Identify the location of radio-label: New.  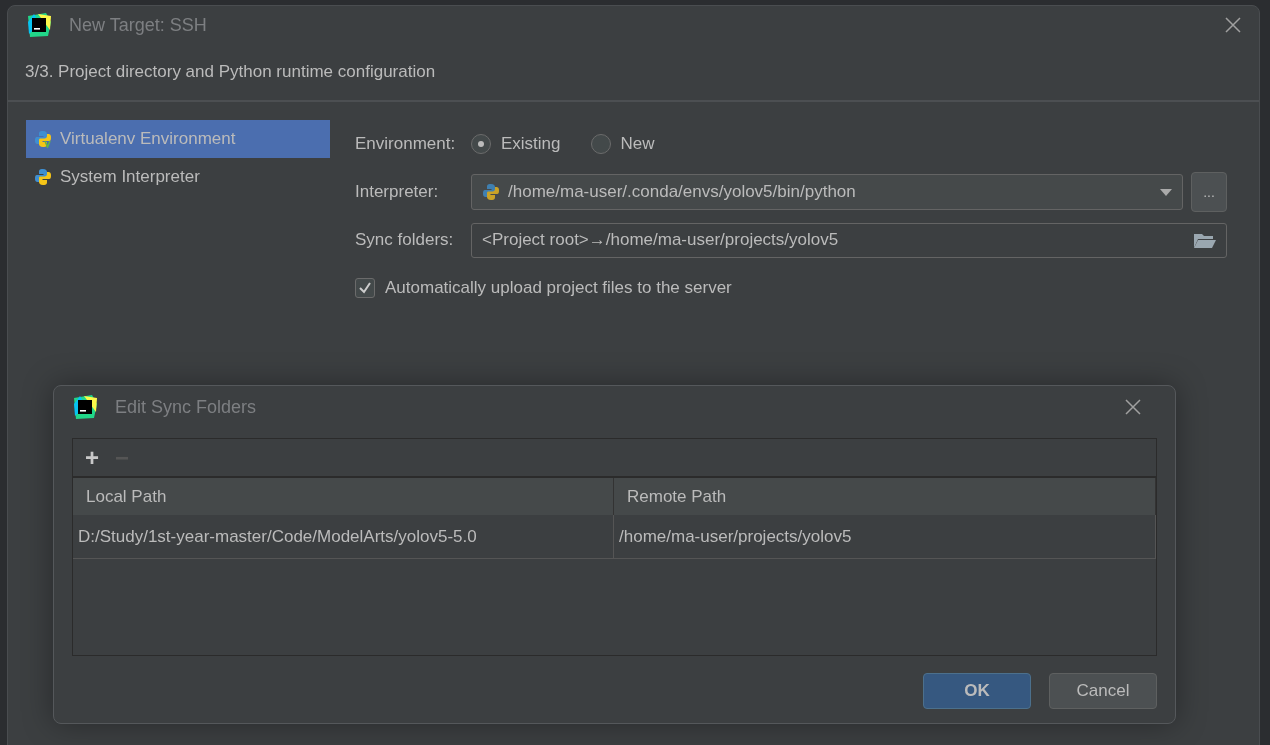
(637, 144).